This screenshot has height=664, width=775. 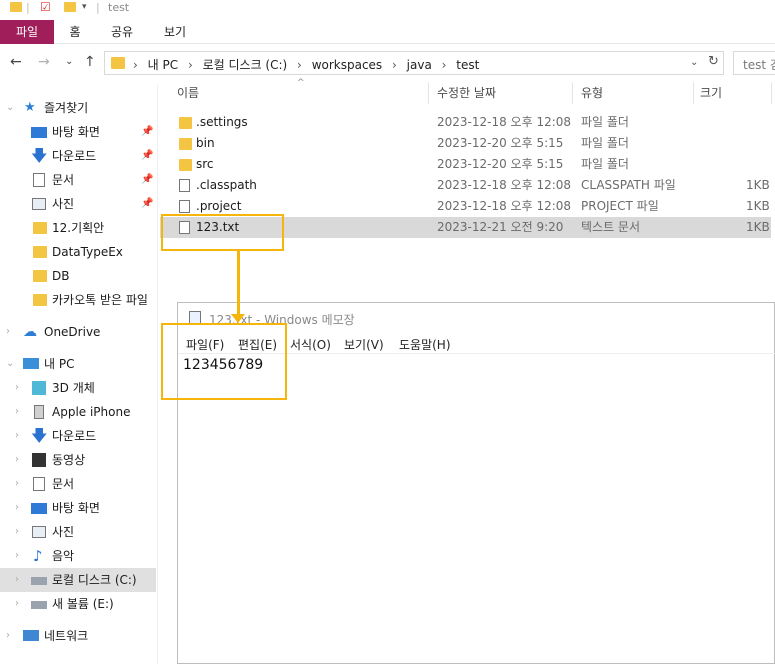 What do you see at coordinates (45, 7) in the screenshot?
I see `checkbox-icon: ☑` at bounding box center [45, 7].